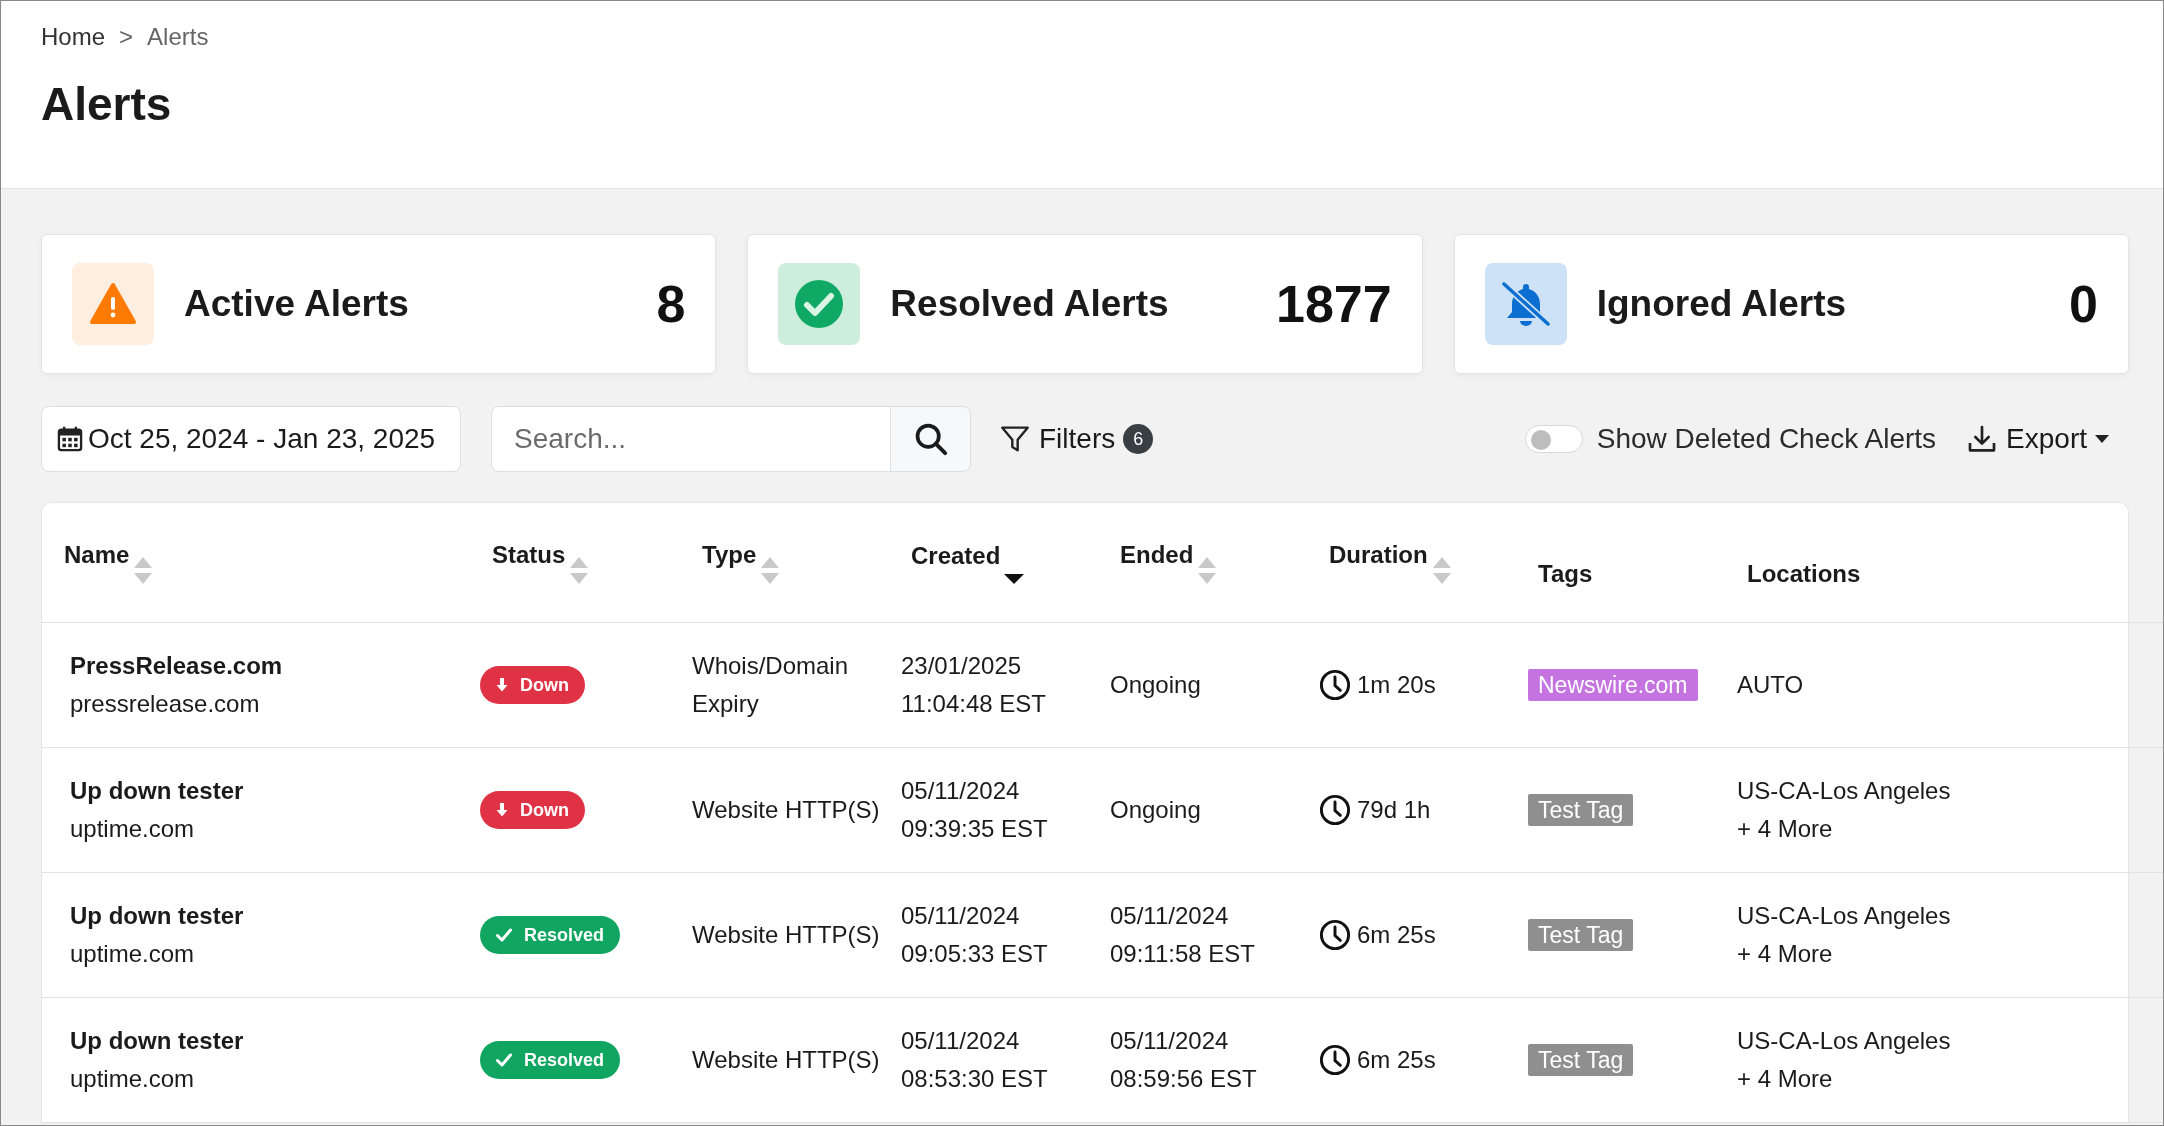 The height and width of the screenshot is (1126, 2164). Describe the element at coordinates (729, 554) in the screenshot. I see `column-label: Type` at that location.